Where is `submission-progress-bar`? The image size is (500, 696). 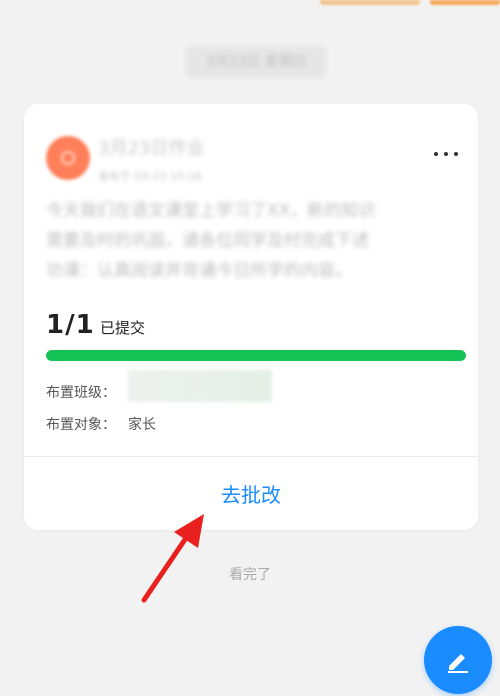
submission-progress-bar is located at coordinates (256, 355).